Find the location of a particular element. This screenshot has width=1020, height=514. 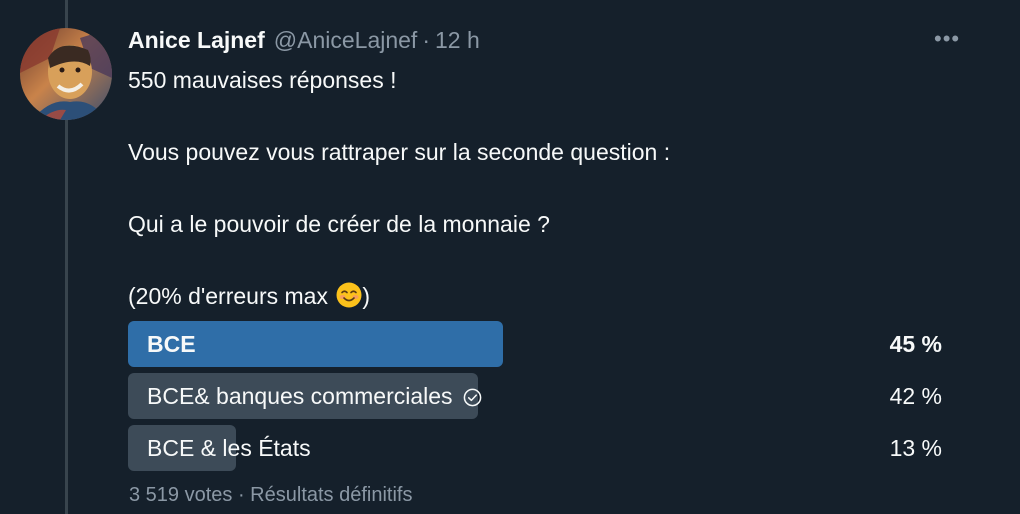

poll-option-1-label: BCE is located at coordinates (171, 344).